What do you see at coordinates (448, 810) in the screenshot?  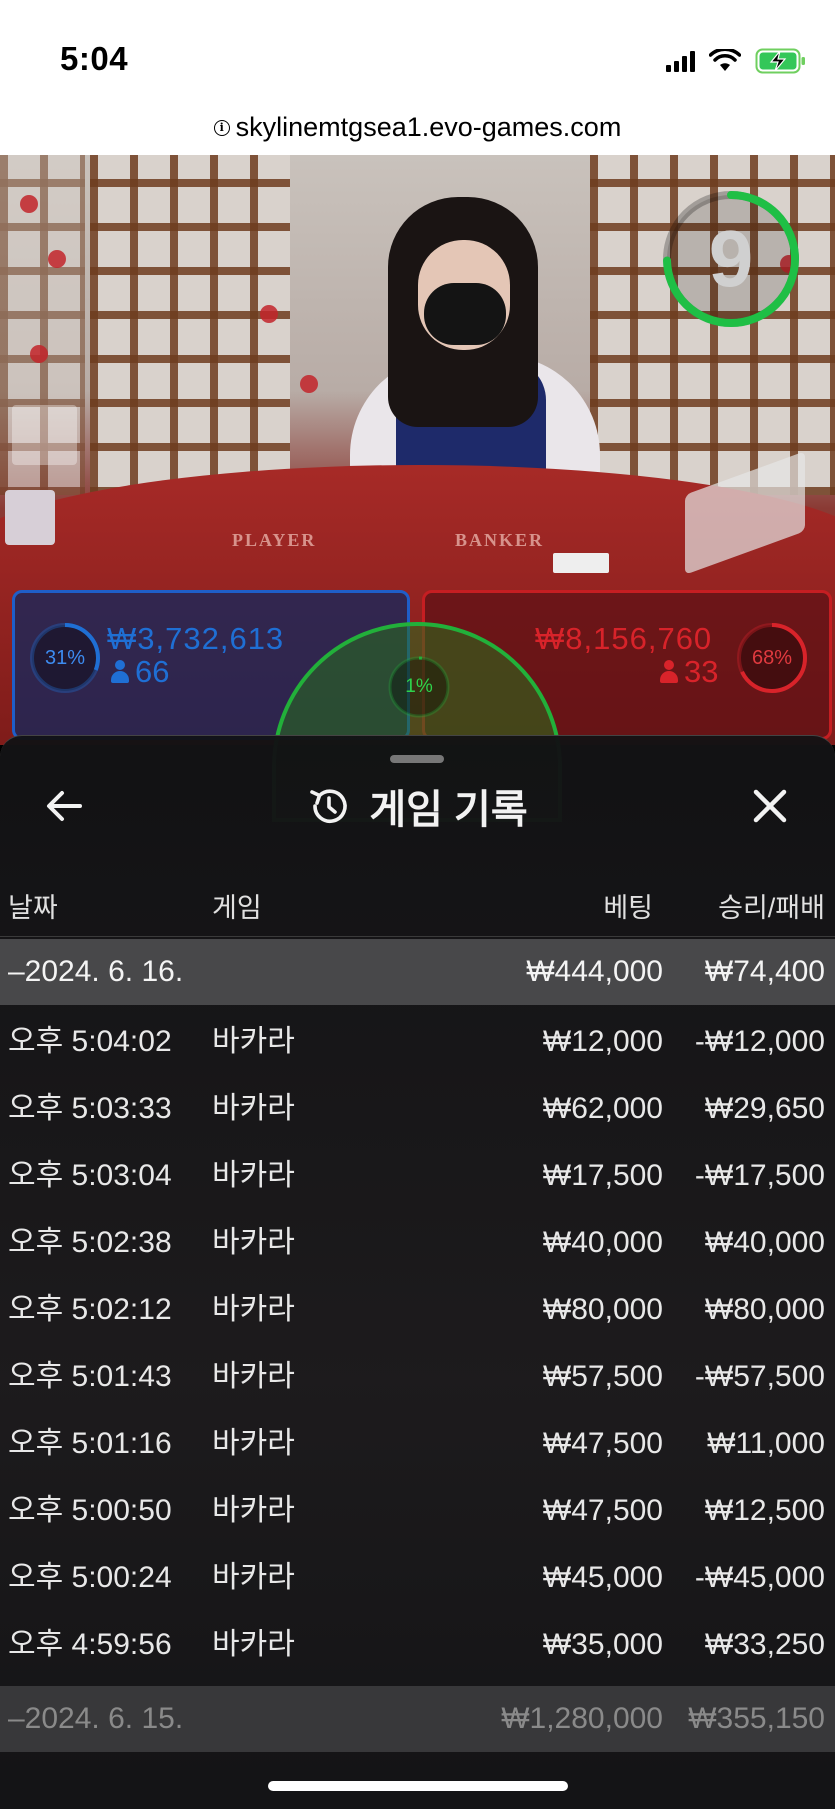 I see `sheet-title-text: 게임 기록` at bounding box center [448, 810].